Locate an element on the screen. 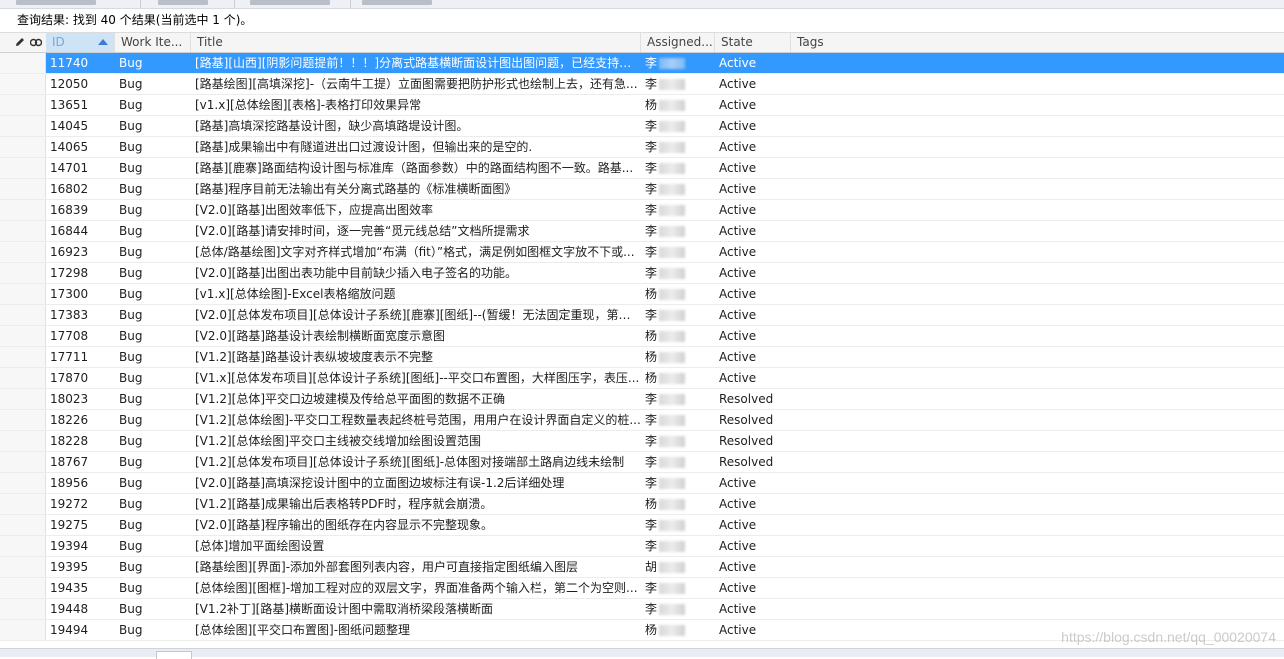 The height and width of the screenshot is (659, 1284). column-header-tags: Tags is located at coordinates (1037, 42).